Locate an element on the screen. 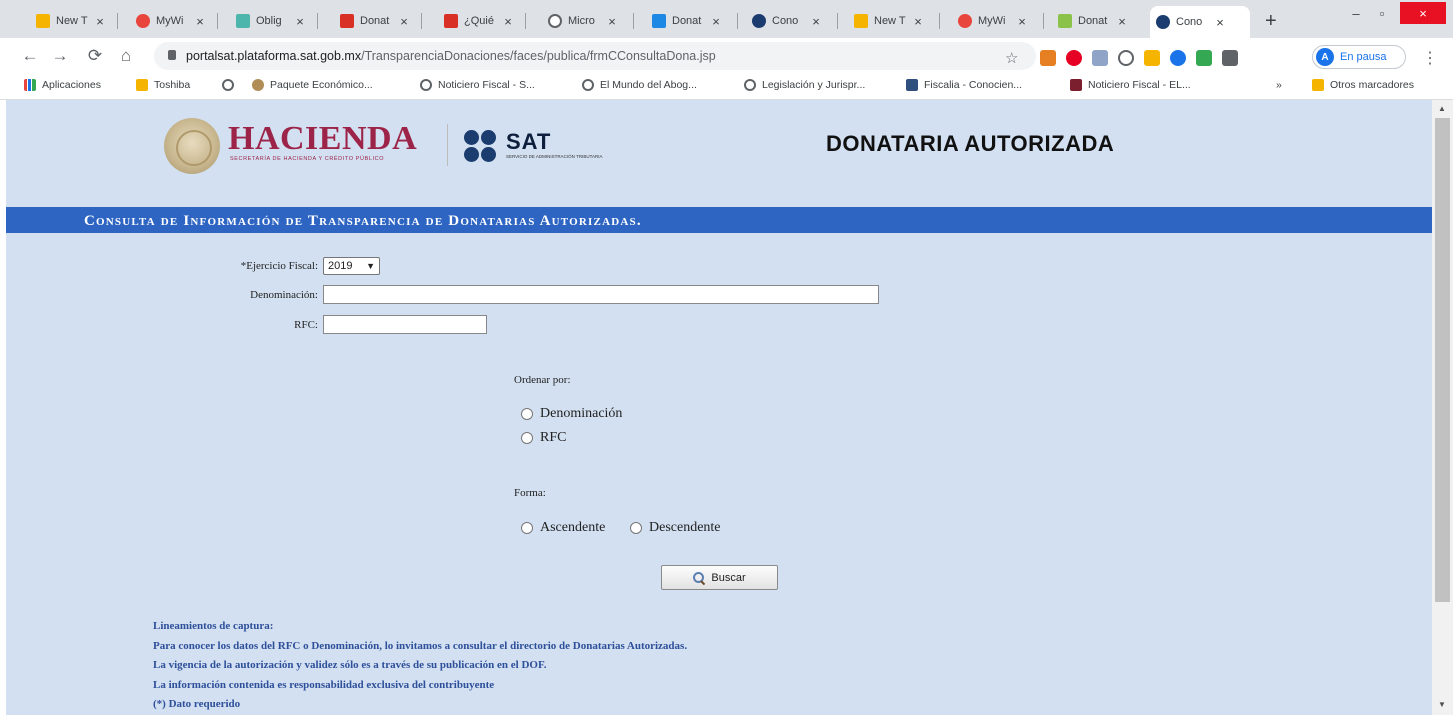 The image size is (1453, 715). buscar-button: Buscar is located at coordinates (719, 577).